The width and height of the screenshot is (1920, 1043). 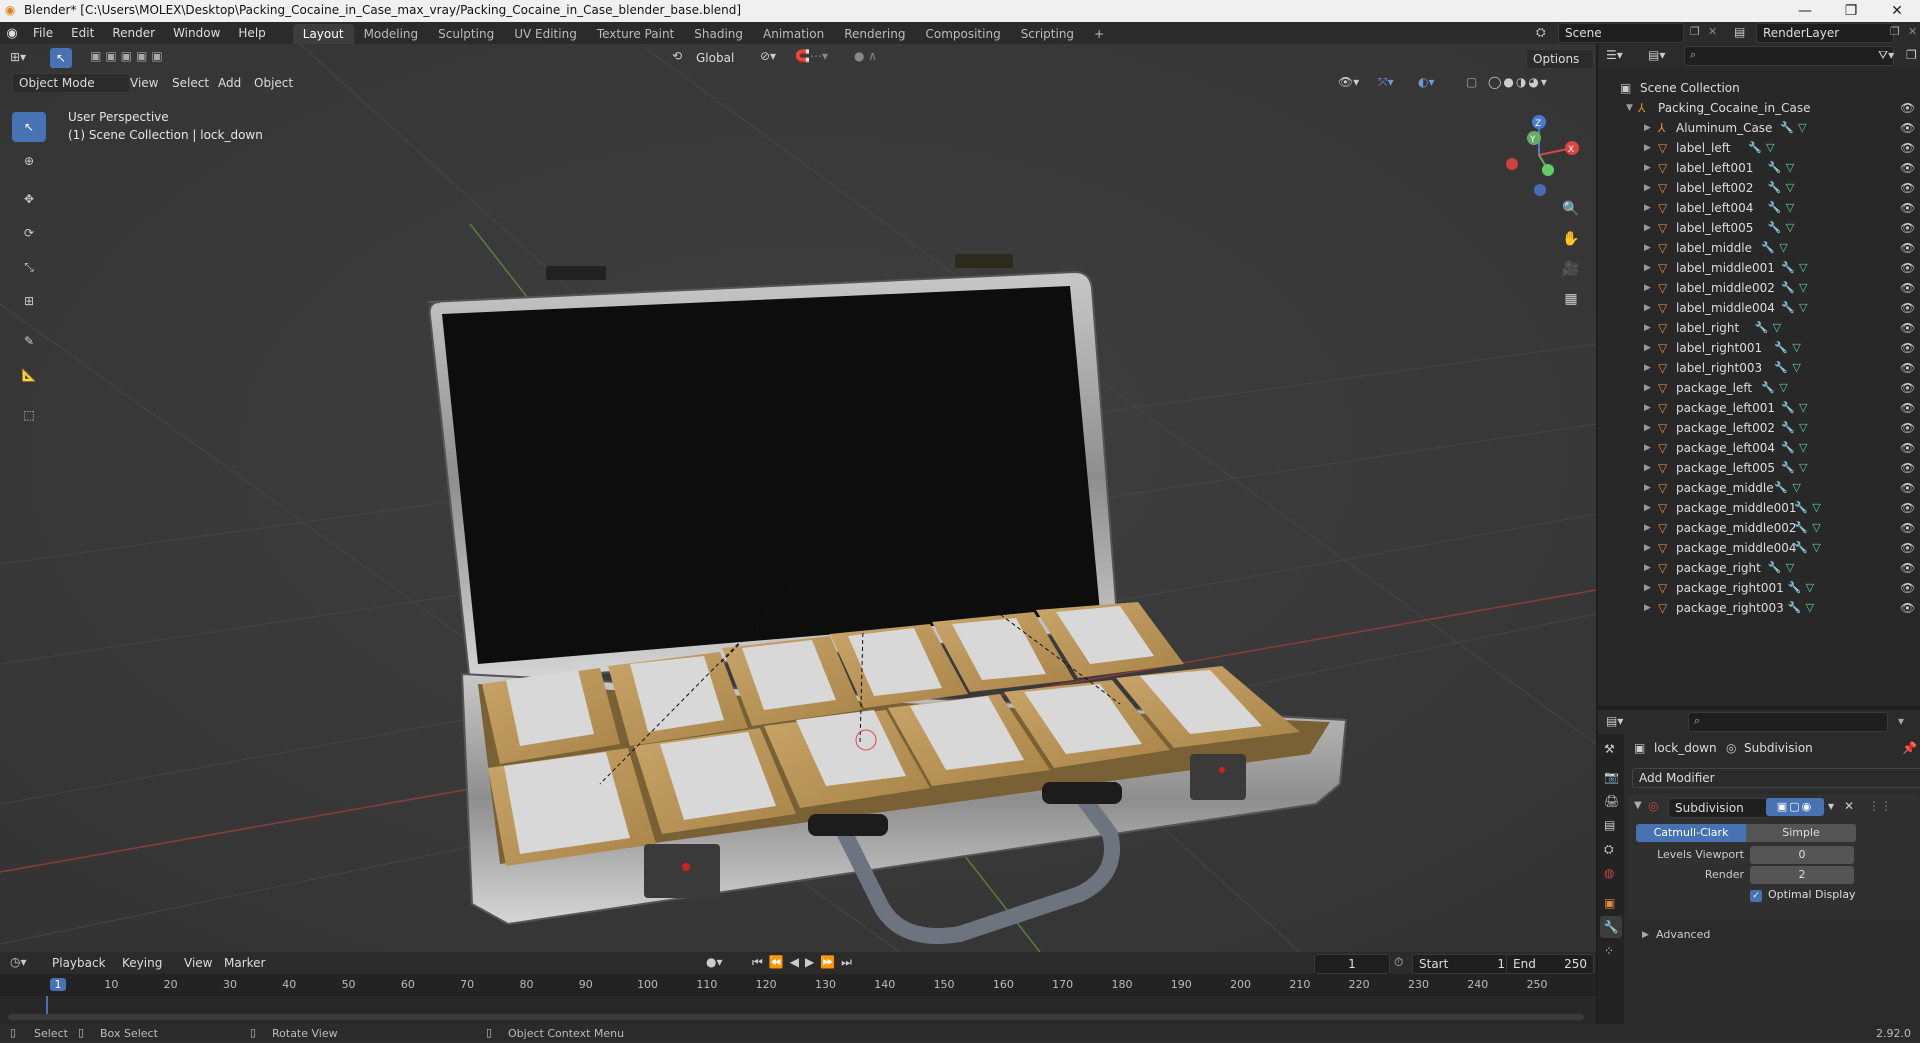 I want to click on tab-layout: Layout, so click(x=323, y=33).